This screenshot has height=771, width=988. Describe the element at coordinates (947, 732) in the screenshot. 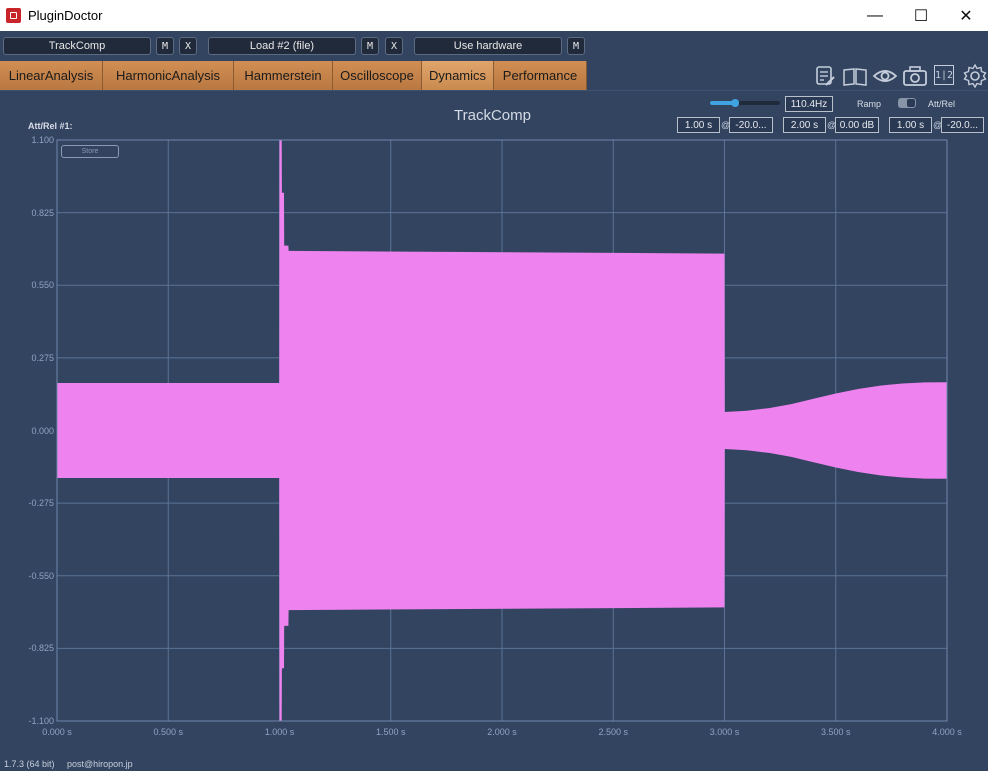

I see `x-tick-label: 4.000 s` at that location.